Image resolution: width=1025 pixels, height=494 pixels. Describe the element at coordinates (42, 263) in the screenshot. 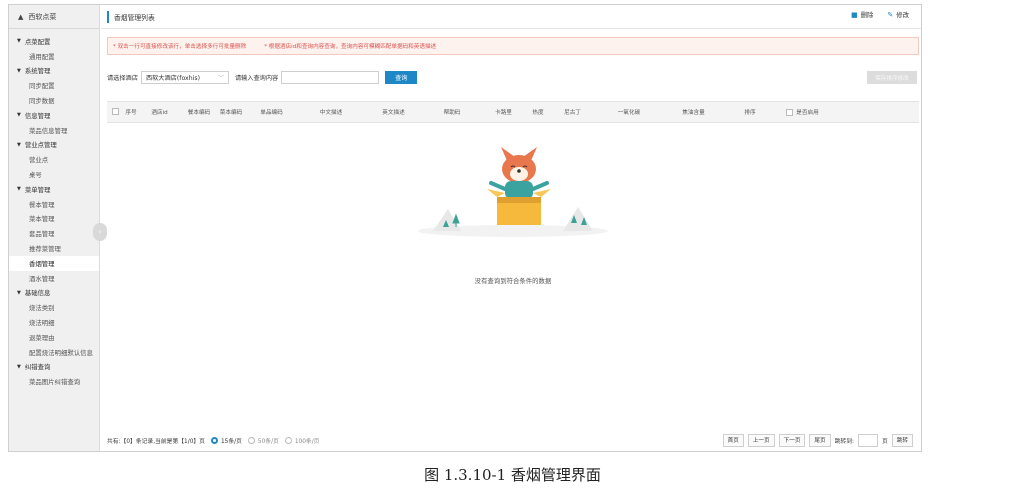

I see `sidebar-item-label: 香烟管理` at that location.